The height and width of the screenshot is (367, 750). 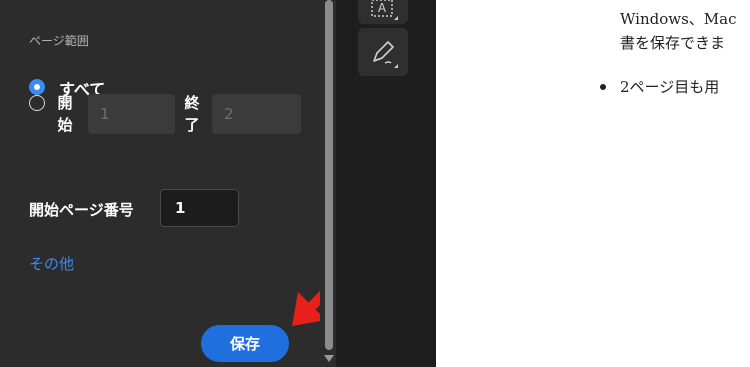 I want to click on doc-line-1: Windows、Mac, so click(x=678, y=19).